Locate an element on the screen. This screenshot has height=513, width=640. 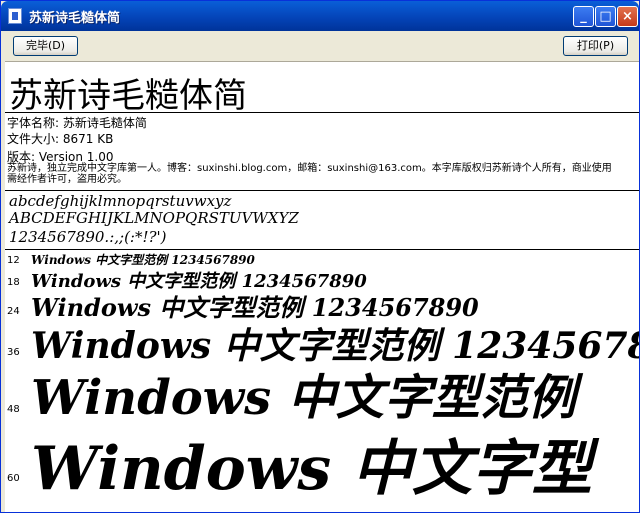
size-sample-12: Windows 中文字型范例 1234567890 is located at coordinates (143, 260).